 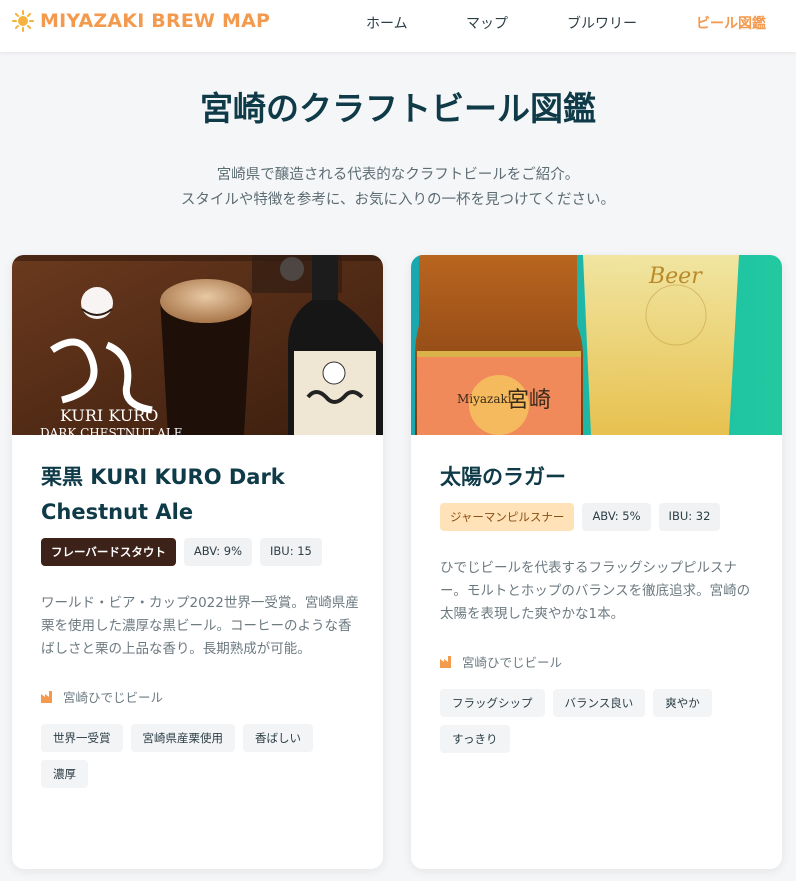 I want to click on tag-chip: すっきり, so click(x=475, y=739).